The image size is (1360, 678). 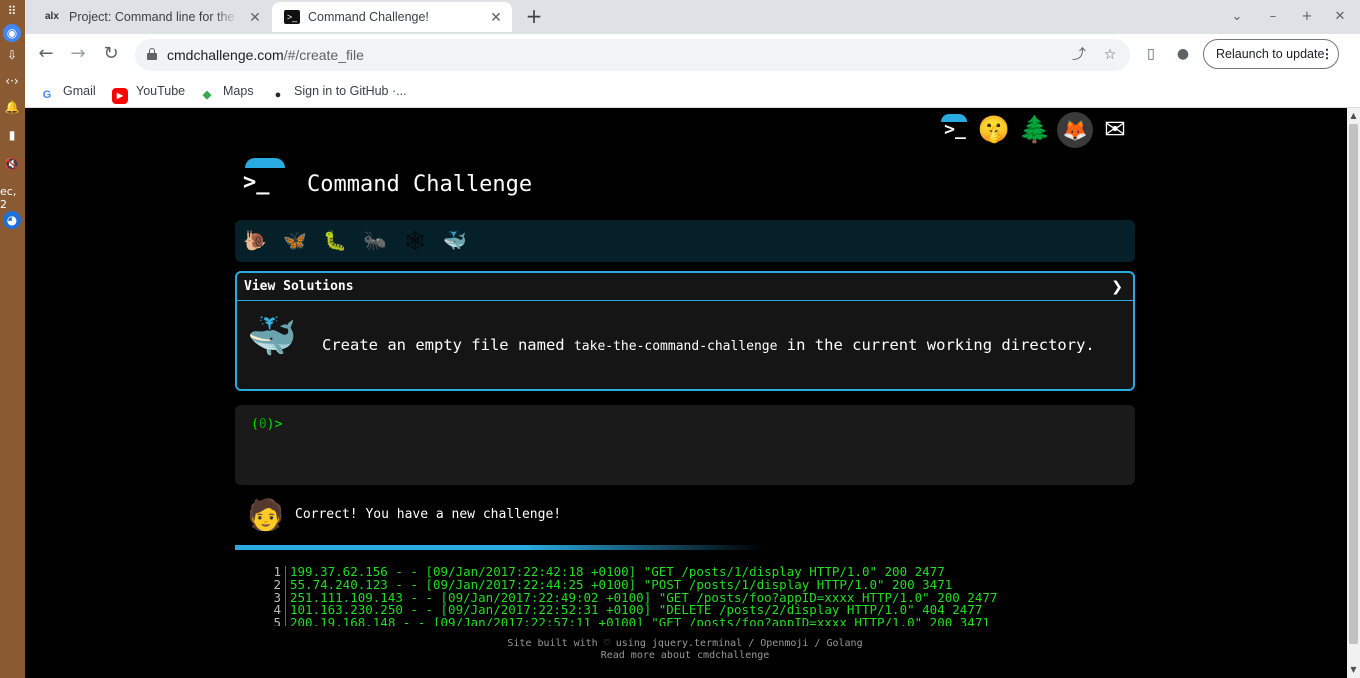 I want to click on bookmark-star-icon: ☆, so click(x=1110, y=55).